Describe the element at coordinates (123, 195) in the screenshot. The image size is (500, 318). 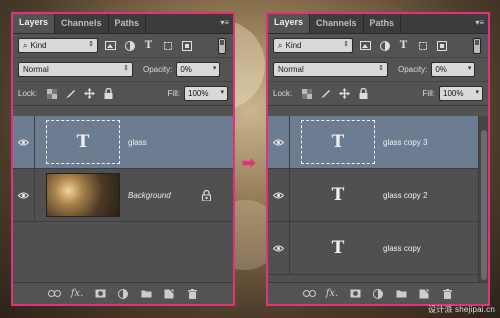
I see `layer-row: Background` at that location.